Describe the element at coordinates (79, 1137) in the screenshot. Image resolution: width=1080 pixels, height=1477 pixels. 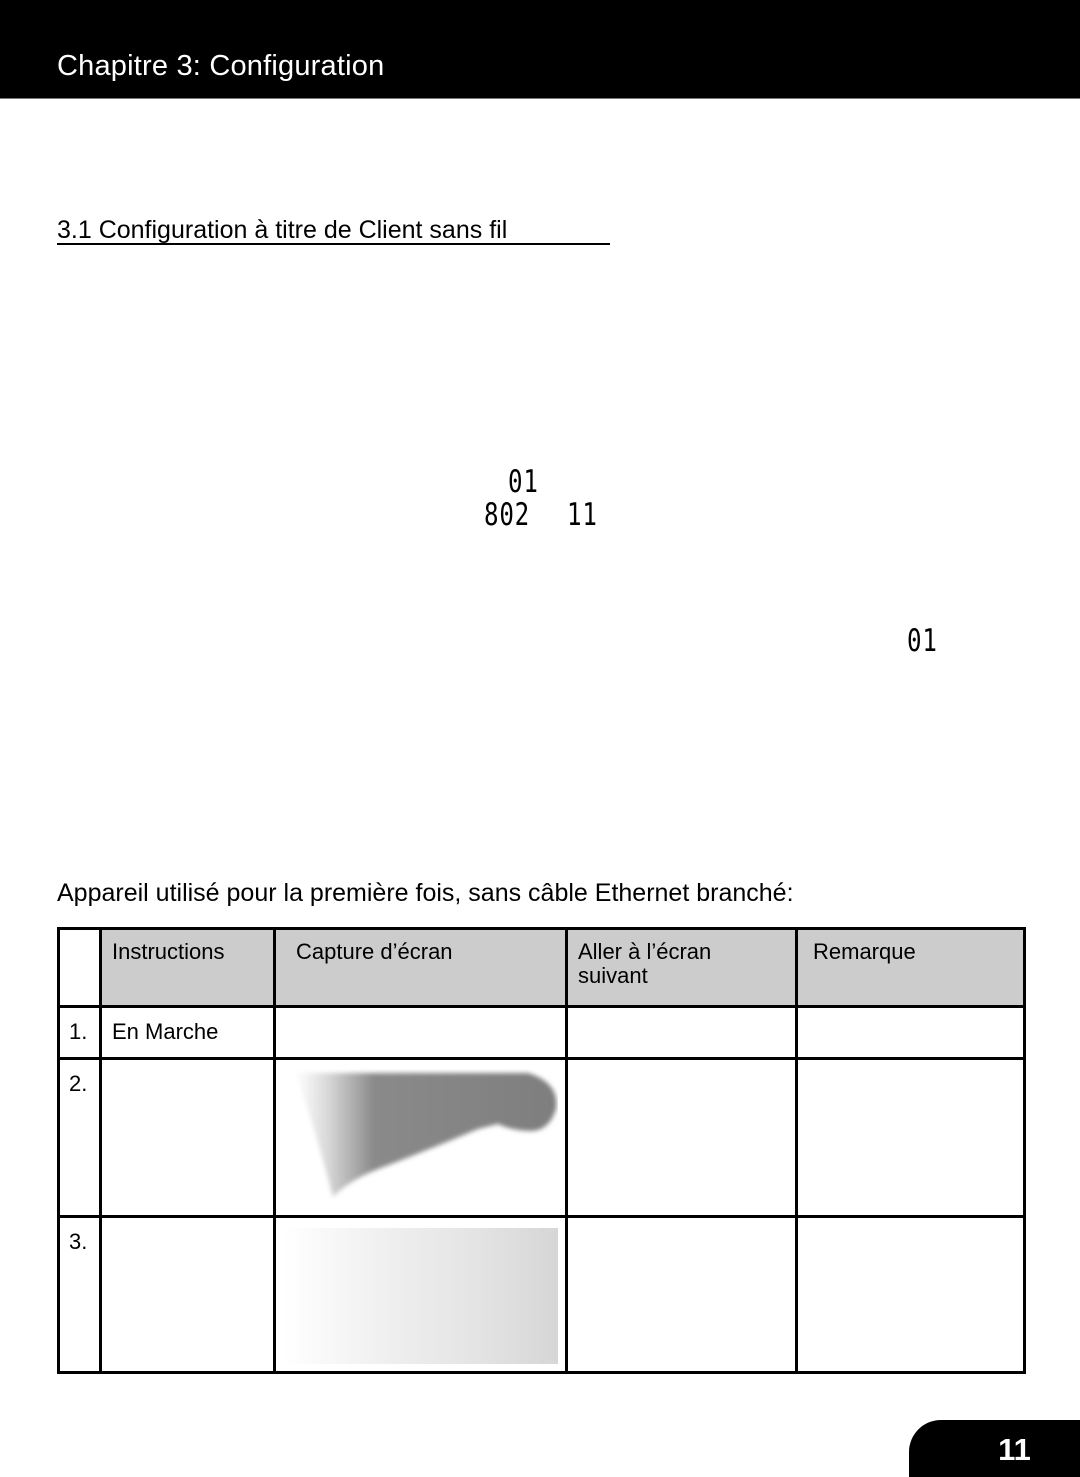
I see `row-number: 2.` at that location.